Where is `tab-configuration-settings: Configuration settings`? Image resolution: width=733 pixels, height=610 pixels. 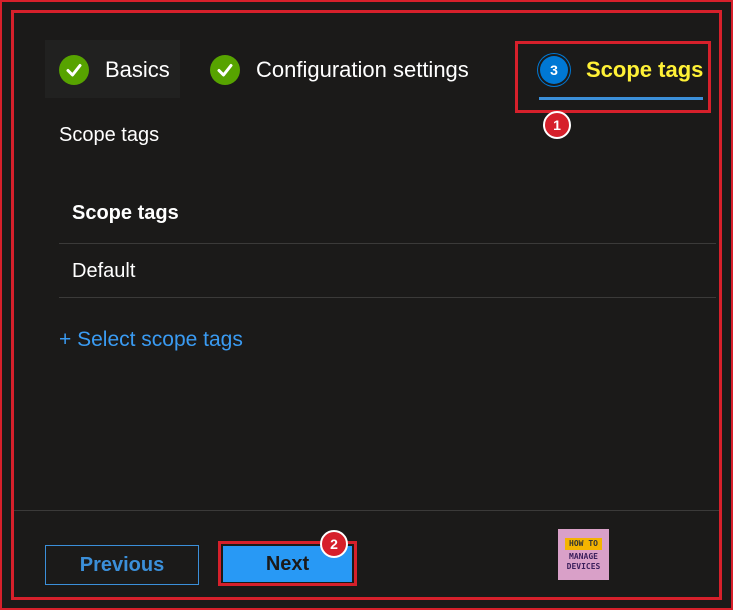 tab-configuration-settings: Configuration settings is located at coordinates (339, 70).